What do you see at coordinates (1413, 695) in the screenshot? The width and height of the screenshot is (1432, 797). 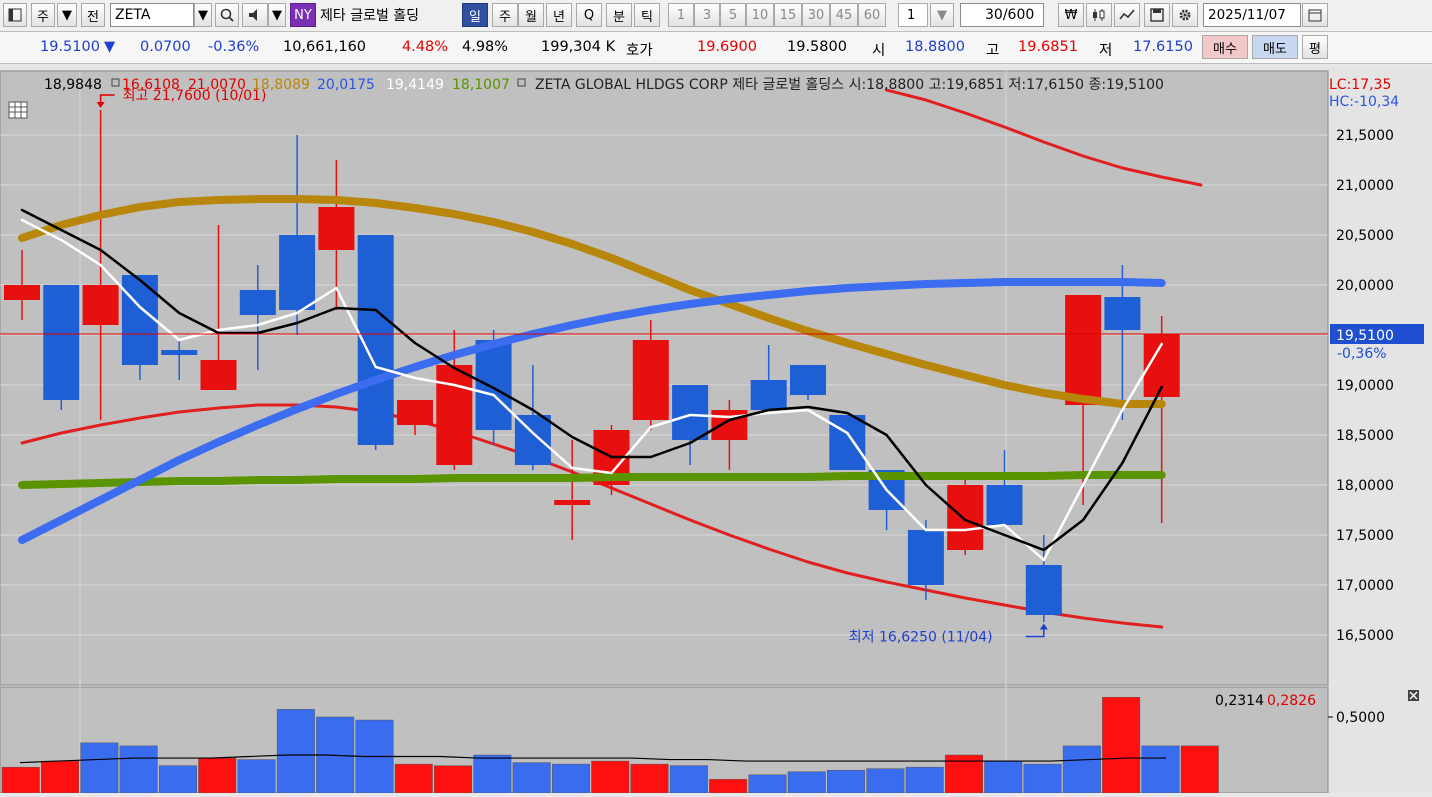 I see `close-icon` at bounding box center [1413, 695].